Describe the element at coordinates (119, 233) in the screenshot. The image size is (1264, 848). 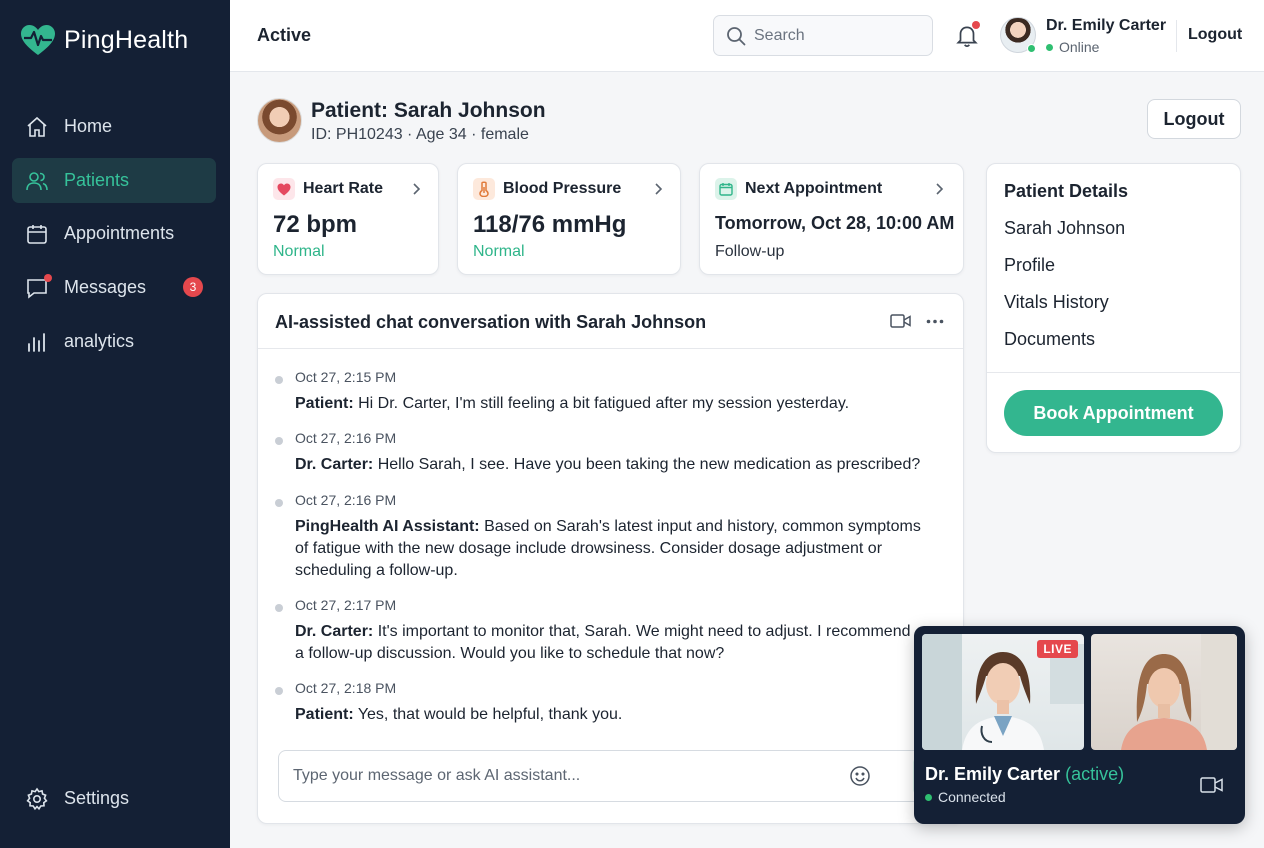
I see `sidebar-item-label: Appointments` at that location.